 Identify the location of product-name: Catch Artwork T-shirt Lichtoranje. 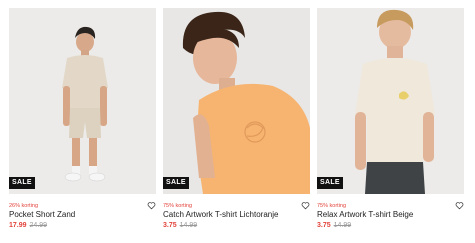
(220, 215).